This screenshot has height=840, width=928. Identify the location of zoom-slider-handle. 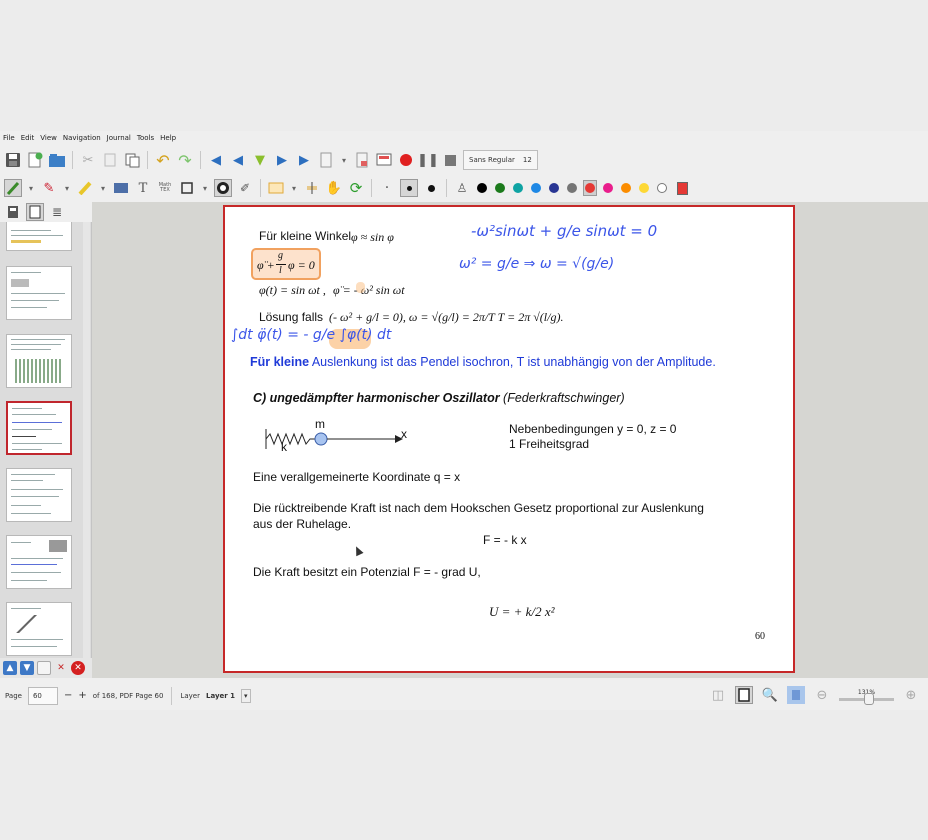
(868, 699).